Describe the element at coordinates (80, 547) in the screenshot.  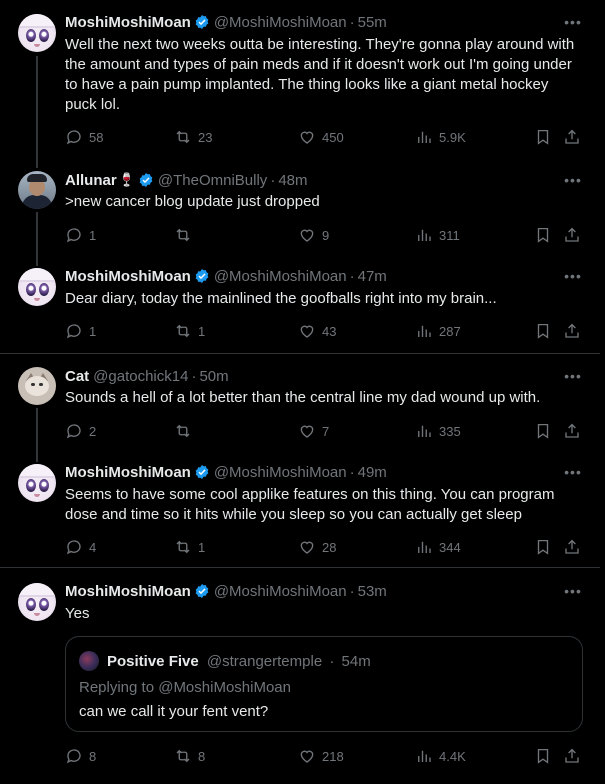
I see `reply-button: 4` at that location.